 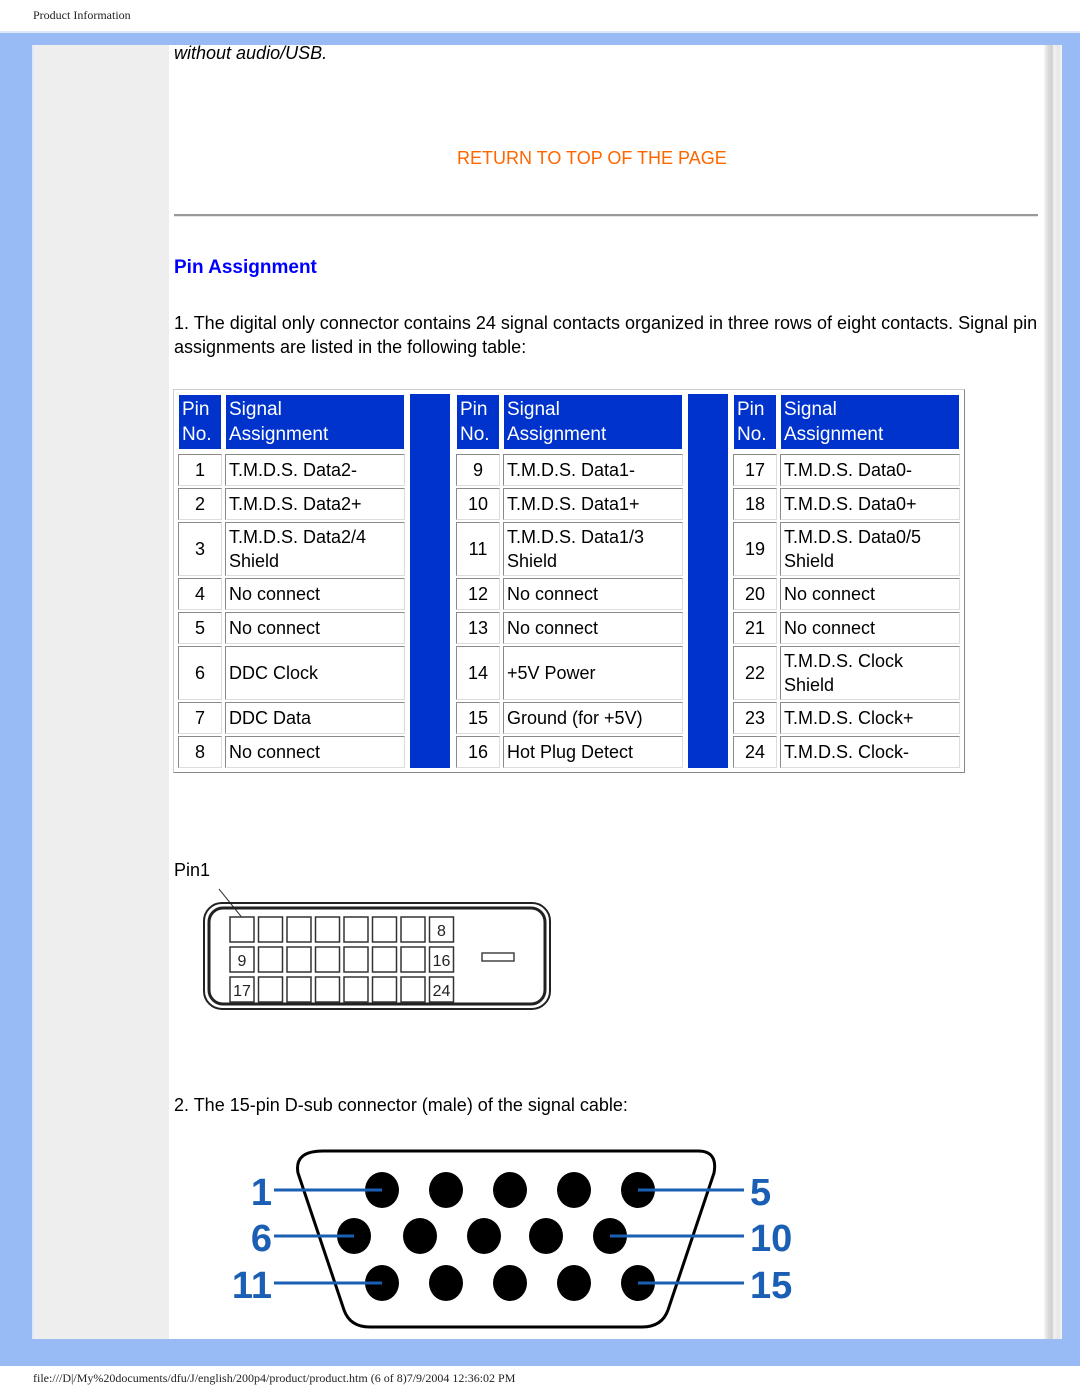 What do you see at coordinates (755, 504) in the screenshot?
I see `pin-number-cell: 18` at bounding box center [755, 504].